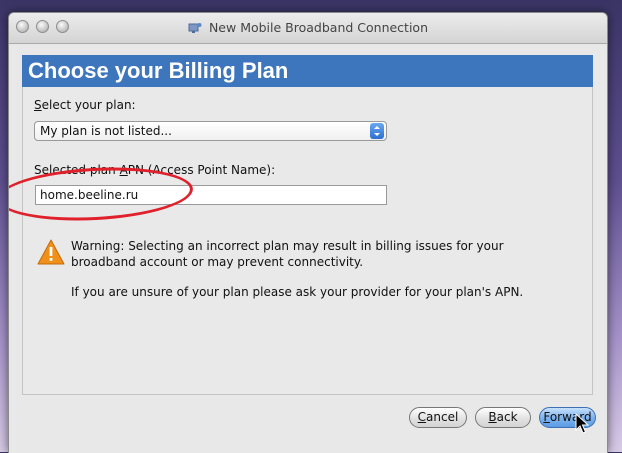 The image size is (622, 453). Describe the element at coordinates (318, 27) in the screenshot. I see `window-title: New Mobile Broadband Connection` at that location.